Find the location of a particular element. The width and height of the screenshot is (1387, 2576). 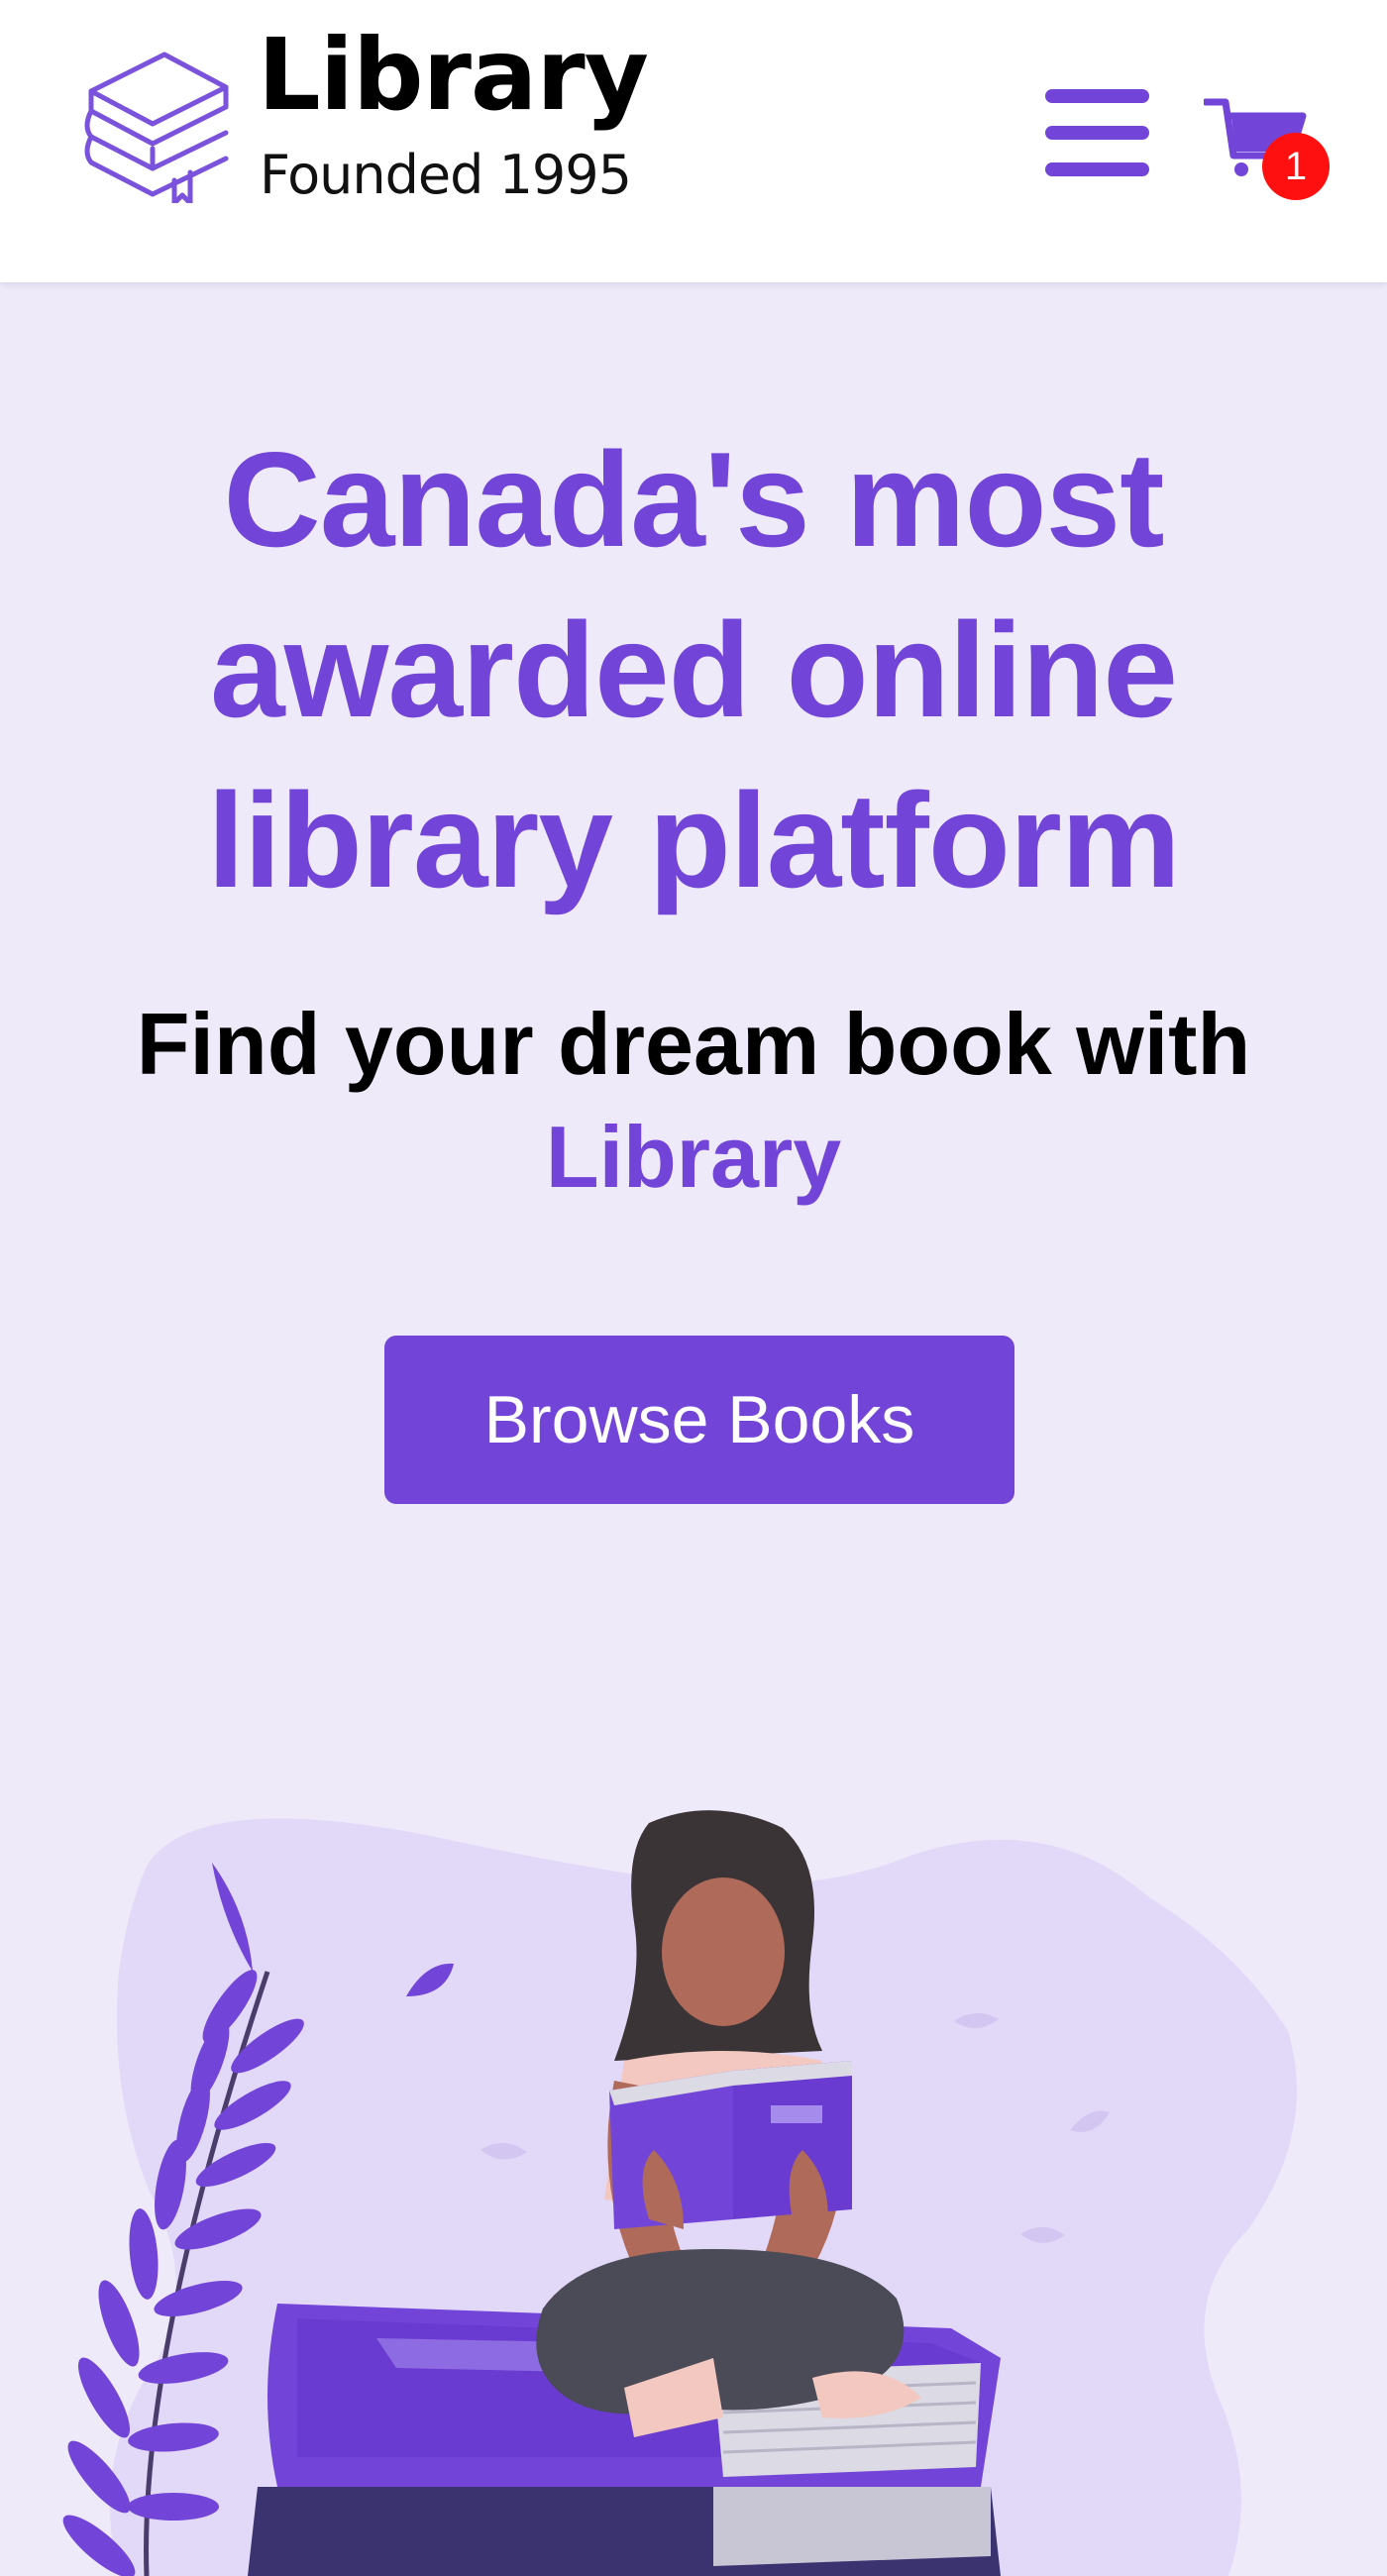

hamburger-icon-middle-bar is located at coordinates (1097, 133).